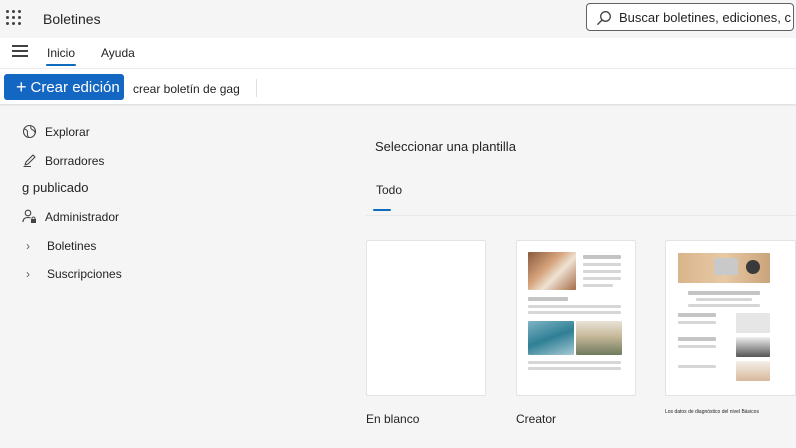 This screenshot has width=796, height=448. I want to click on admin-person-lock-icon, so click(29, 216).